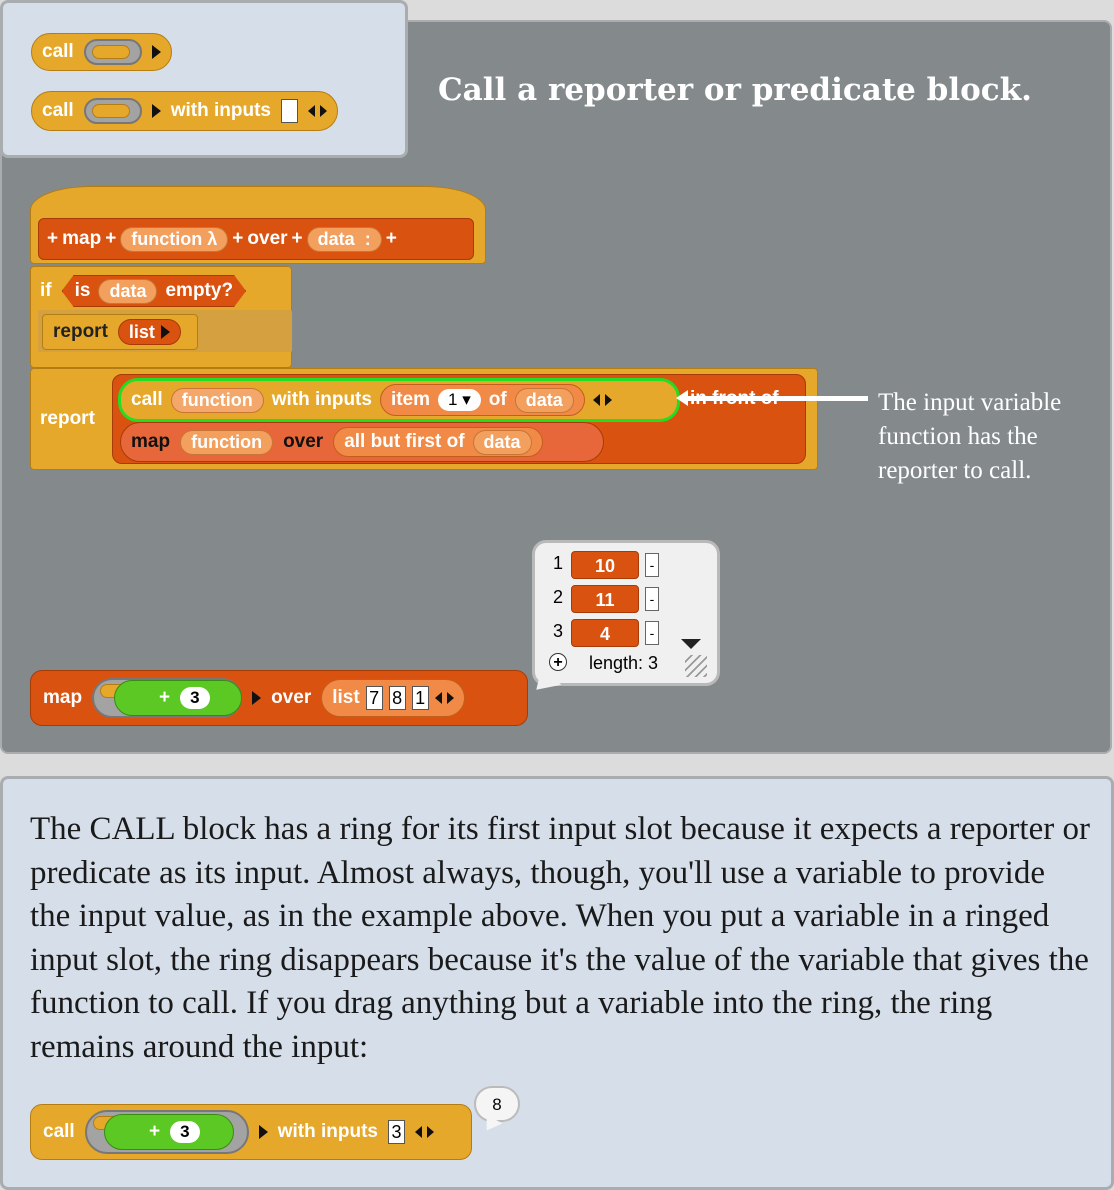  What do you see at coordinates (605, 599) in the screenshot?
I see `row-value: 11` at bounding box center [605, 599].